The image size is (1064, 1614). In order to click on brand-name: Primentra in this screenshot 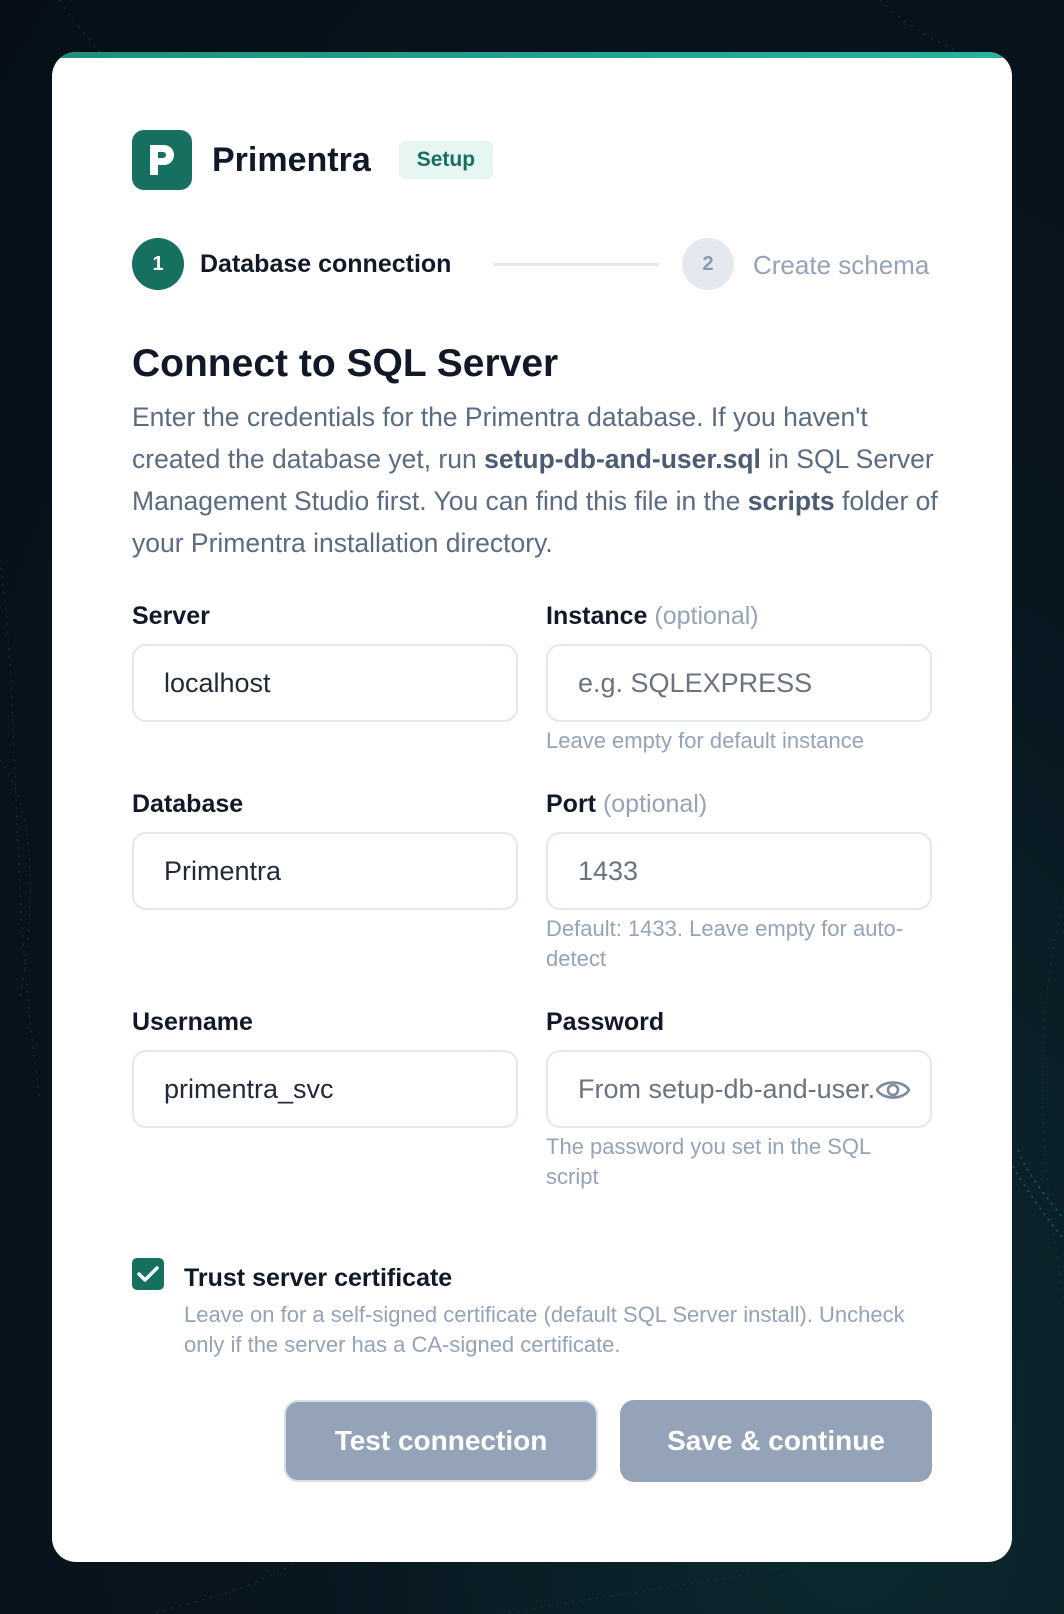, I will do `click(291, 159)`.